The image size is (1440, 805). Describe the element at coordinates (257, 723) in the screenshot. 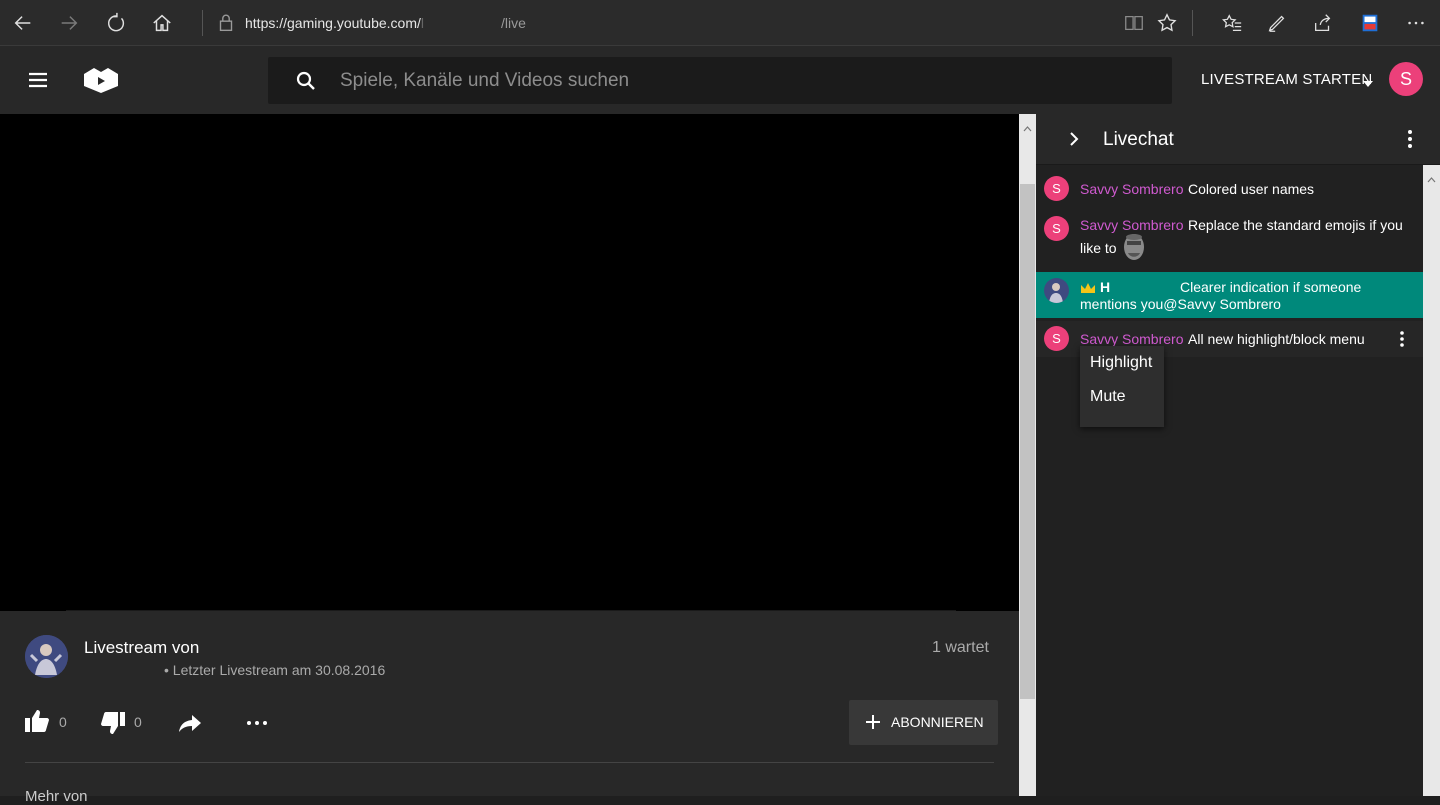

I see `more-actions-icon` at that location.